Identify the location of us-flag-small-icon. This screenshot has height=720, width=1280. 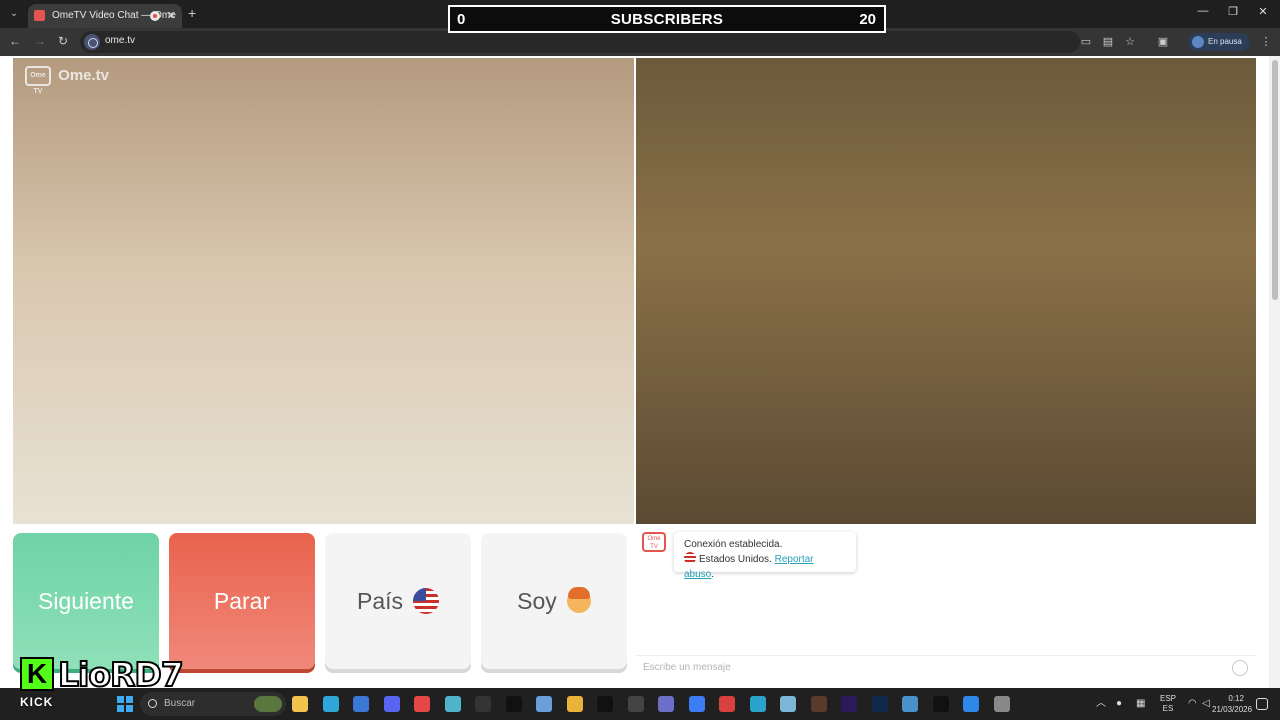
(690, 558).